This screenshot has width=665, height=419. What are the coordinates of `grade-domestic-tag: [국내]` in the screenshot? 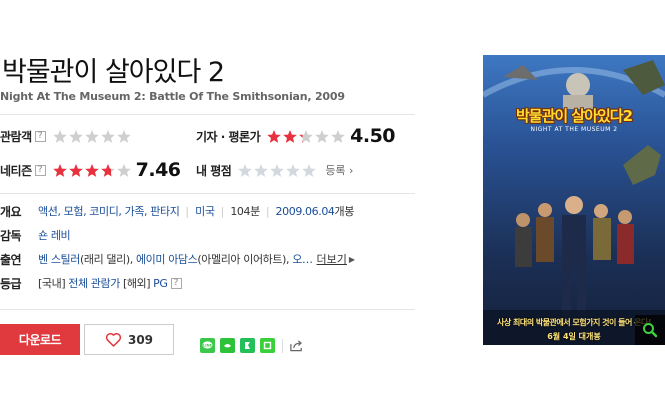 It's located at (52, 283).